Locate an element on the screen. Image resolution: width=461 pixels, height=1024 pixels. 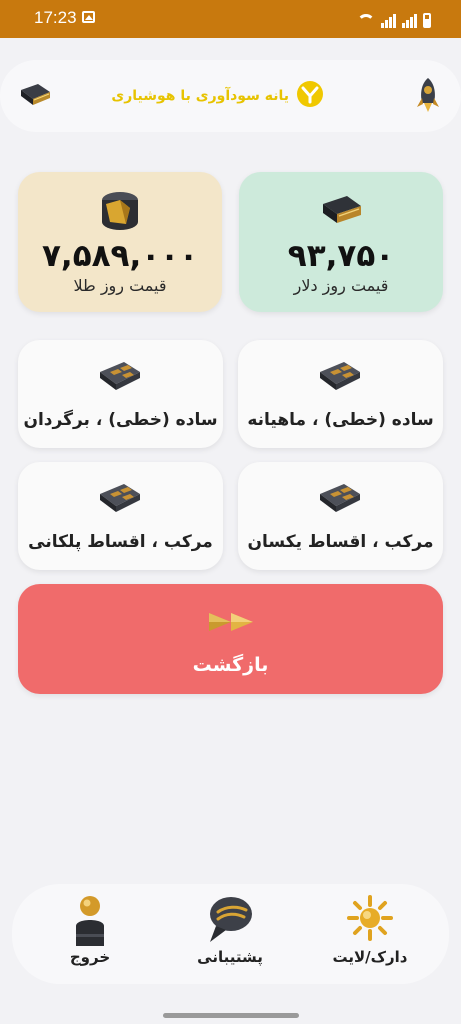
battery-icon is located at coordinates (427, 20).